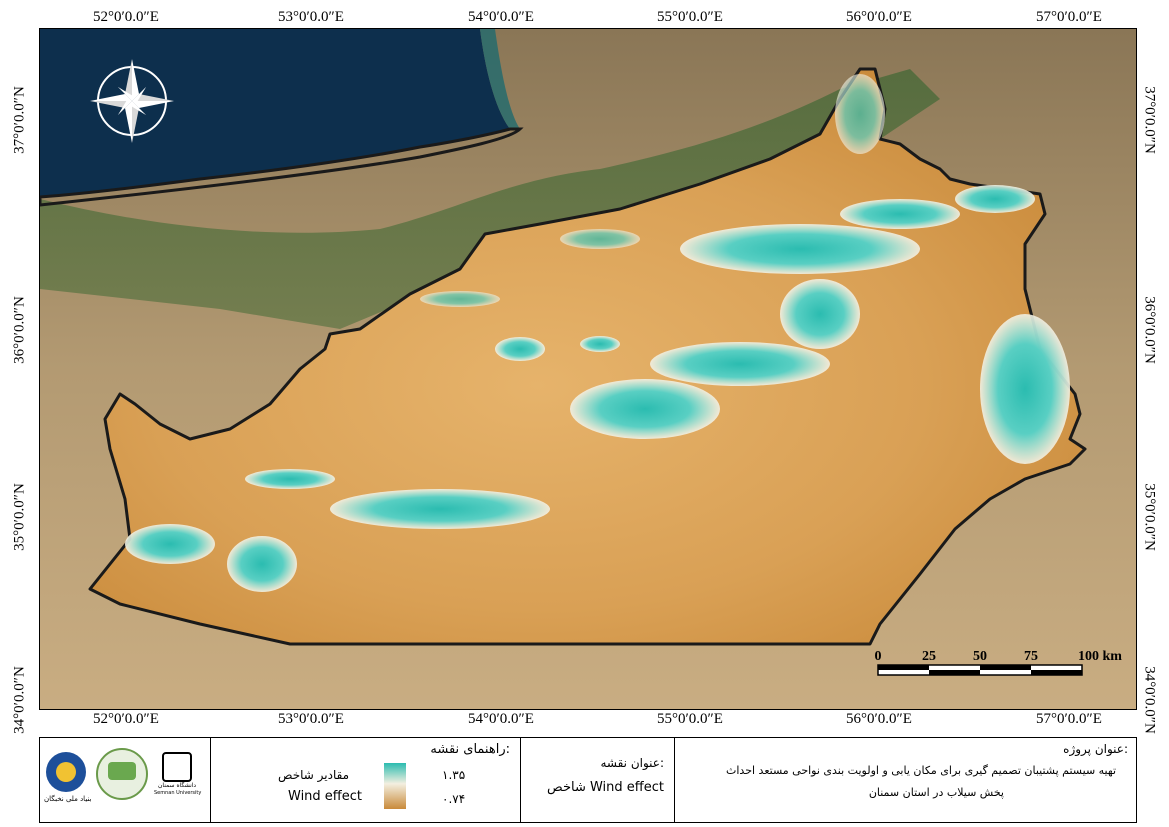  I want to click on map-title-cell: عنوان نقشه: شاخص Wind effect, so click(597, 780).